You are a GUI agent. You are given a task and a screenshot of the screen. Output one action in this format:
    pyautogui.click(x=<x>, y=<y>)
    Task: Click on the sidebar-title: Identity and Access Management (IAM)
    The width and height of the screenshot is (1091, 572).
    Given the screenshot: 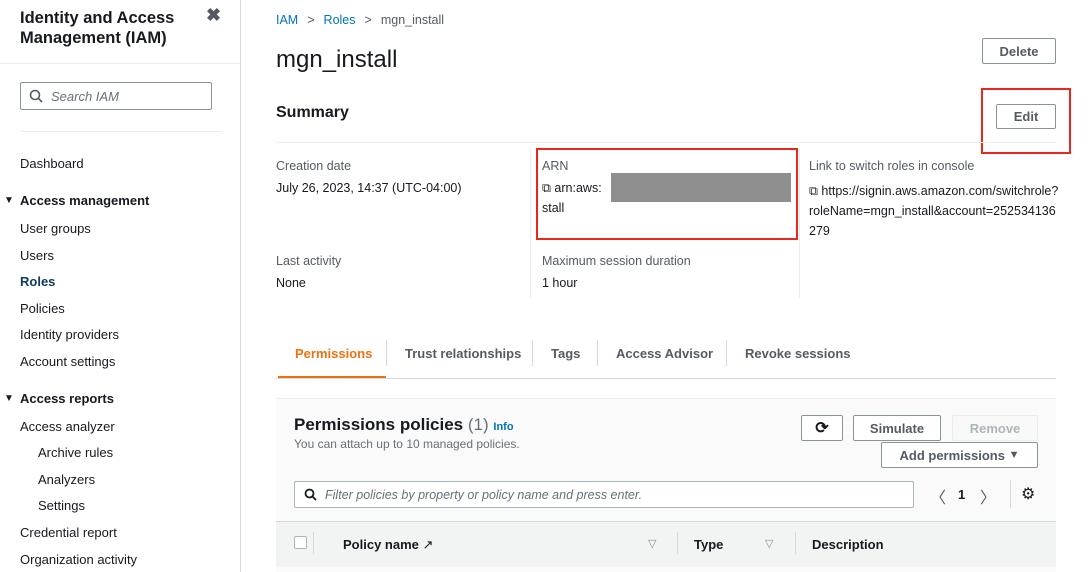 What is the action you would take?
    pyautogui.click(x=97, y=28)
    